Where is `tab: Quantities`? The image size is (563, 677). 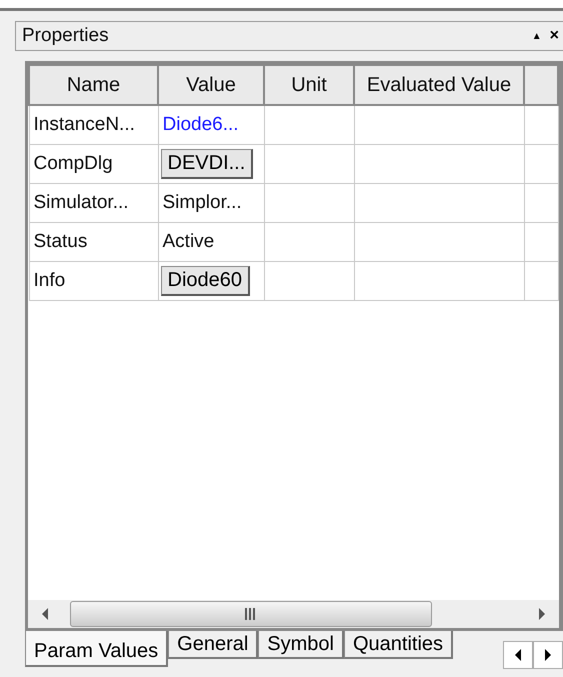
tab: Quantities is located at coordinates (399, 645).